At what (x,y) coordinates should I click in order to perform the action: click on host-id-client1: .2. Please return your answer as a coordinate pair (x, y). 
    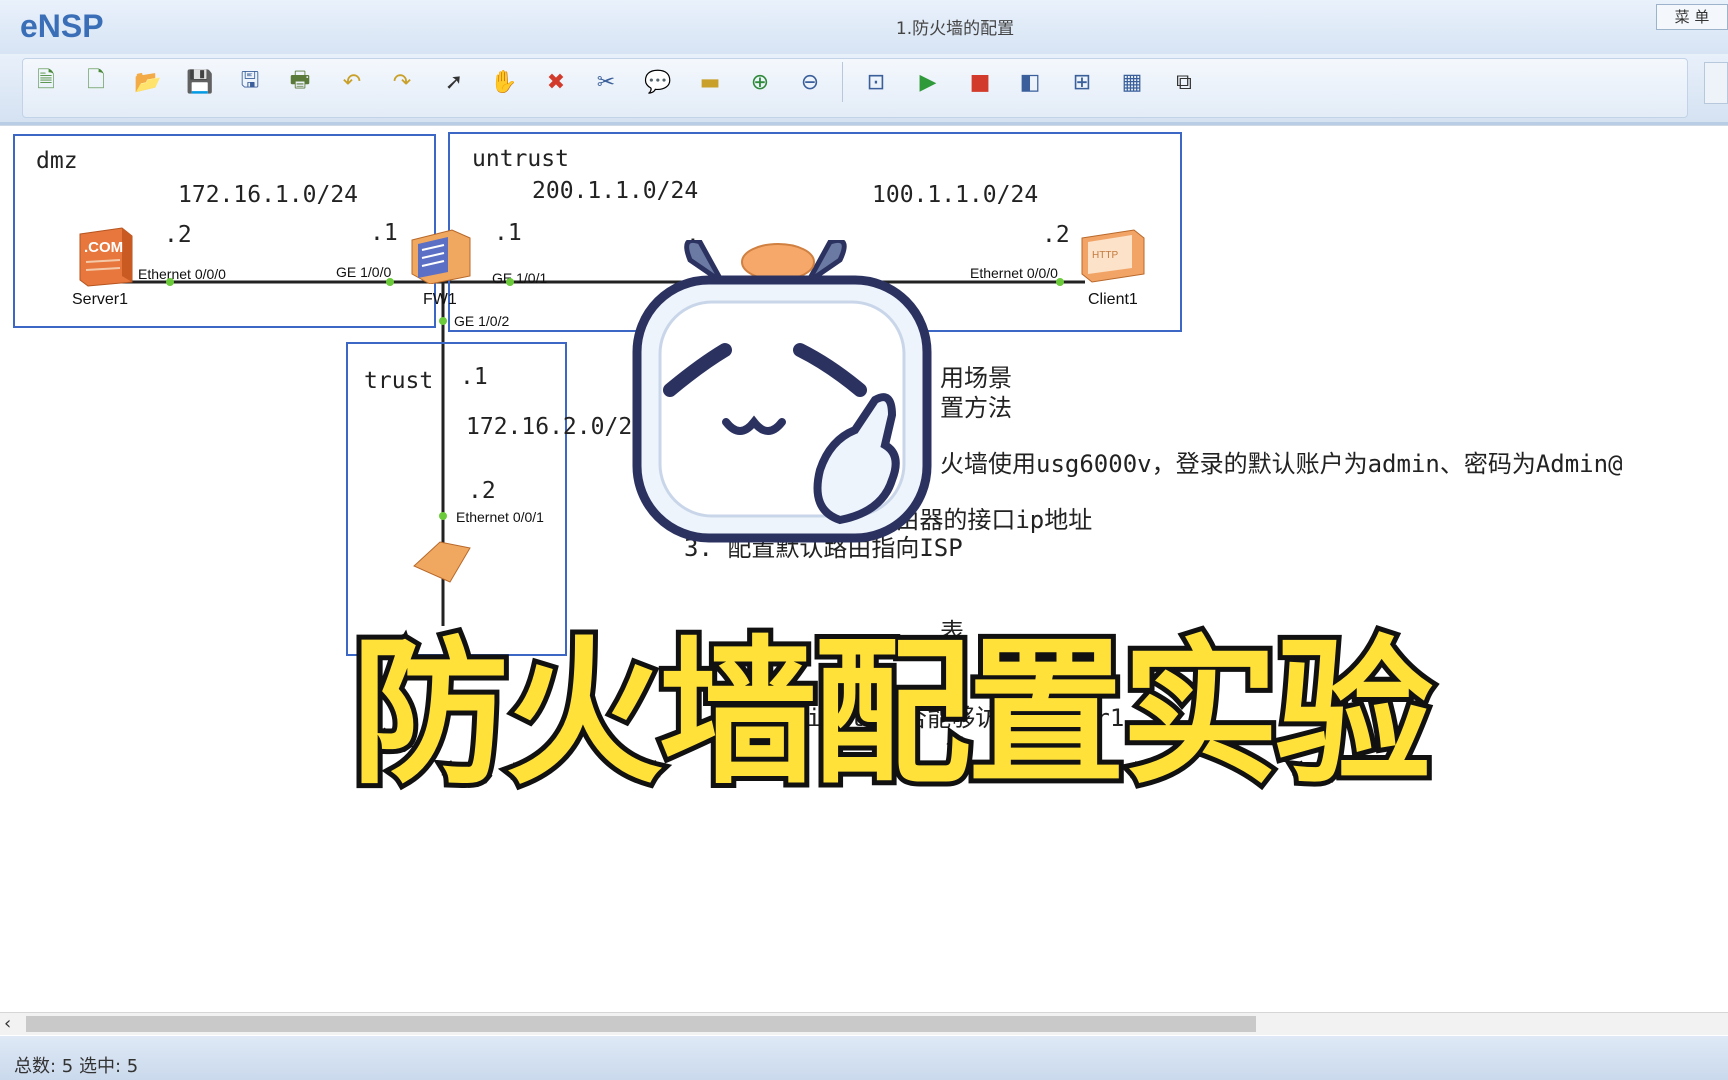
    Looking at the image, I should click on (1056, 235).